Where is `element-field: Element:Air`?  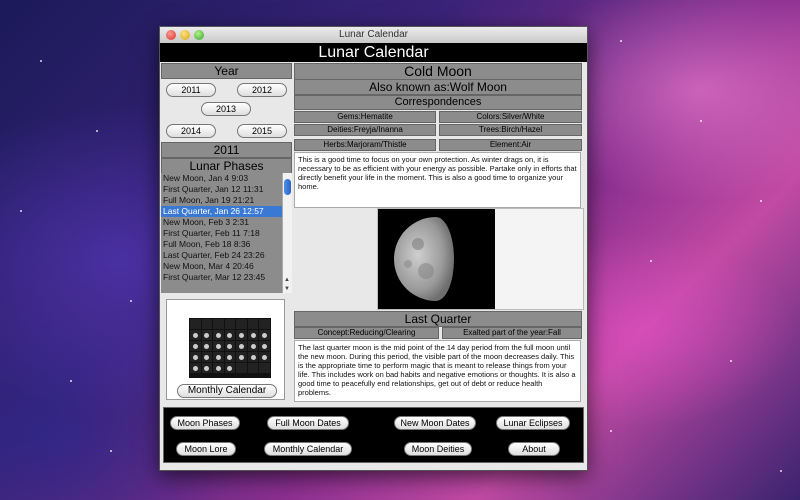
element-field: Element:Air is located at coordinates (510, 145).